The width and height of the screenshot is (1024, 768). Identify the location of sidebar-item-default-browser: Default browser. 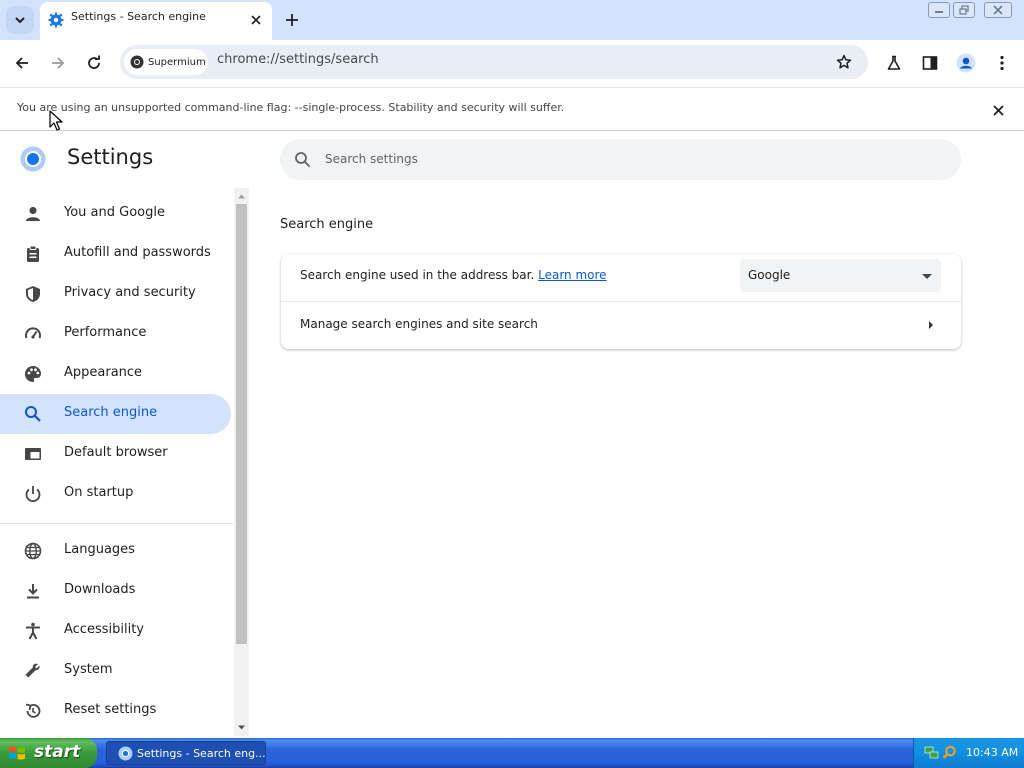
(115, 454).